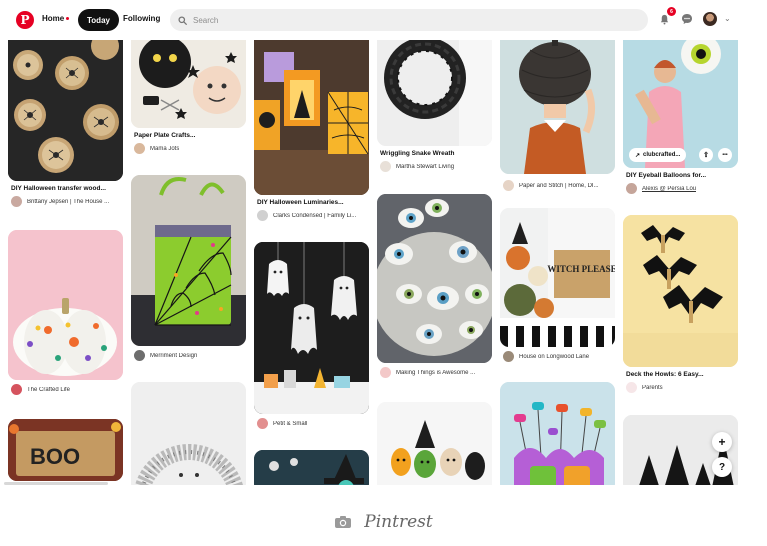  I want to click on pin-source: Alexis @ Persia Lou, so click(680, 188).